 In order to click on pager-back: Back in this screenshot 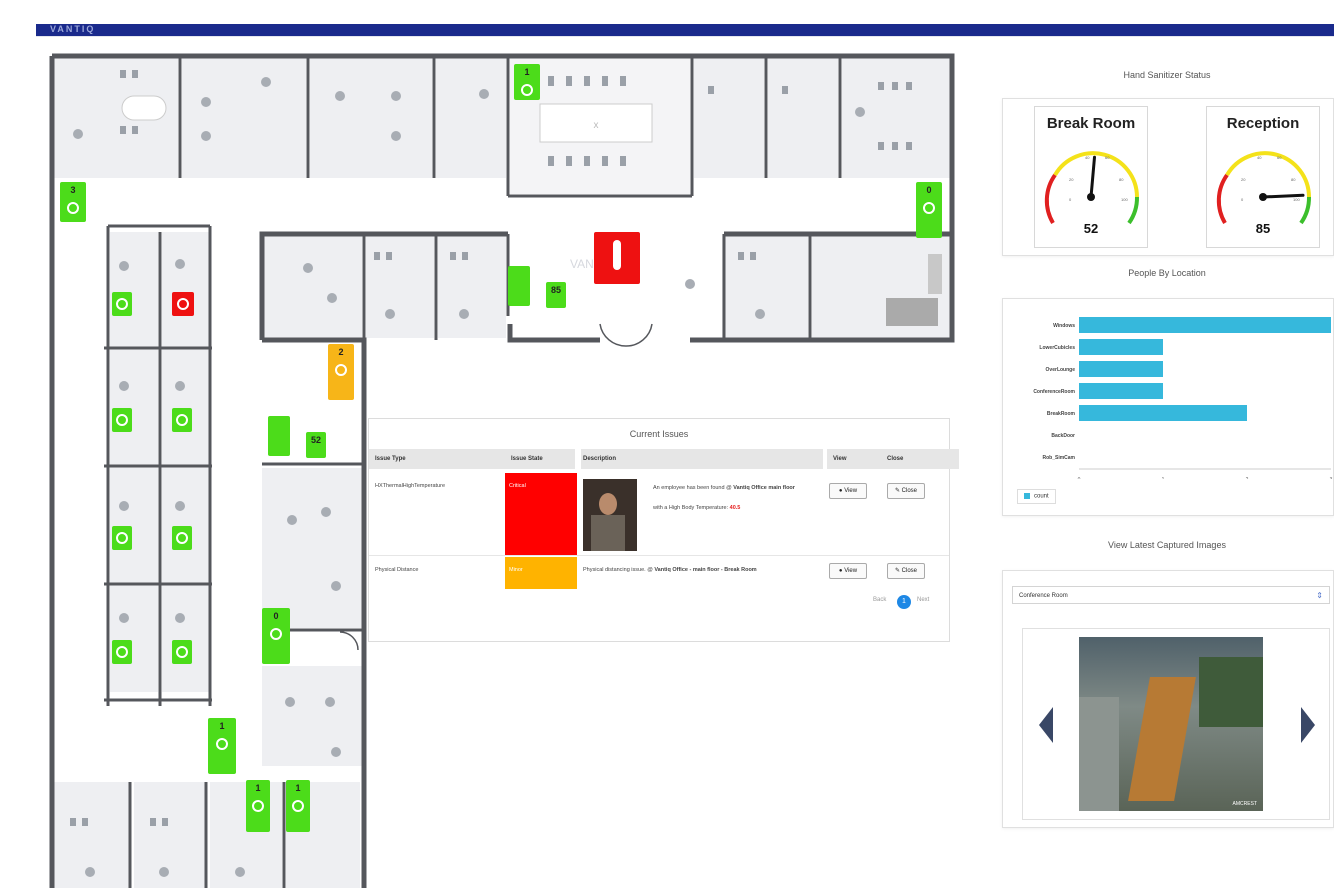, I will do `click(879, 600)`.